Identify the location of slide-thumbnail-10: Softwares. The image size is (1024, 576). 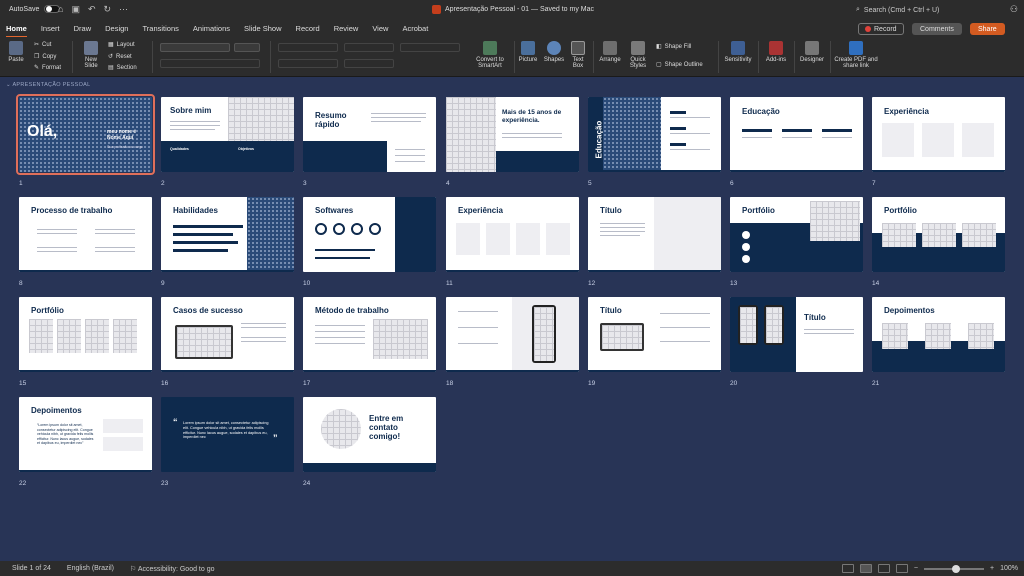
(369, 234).